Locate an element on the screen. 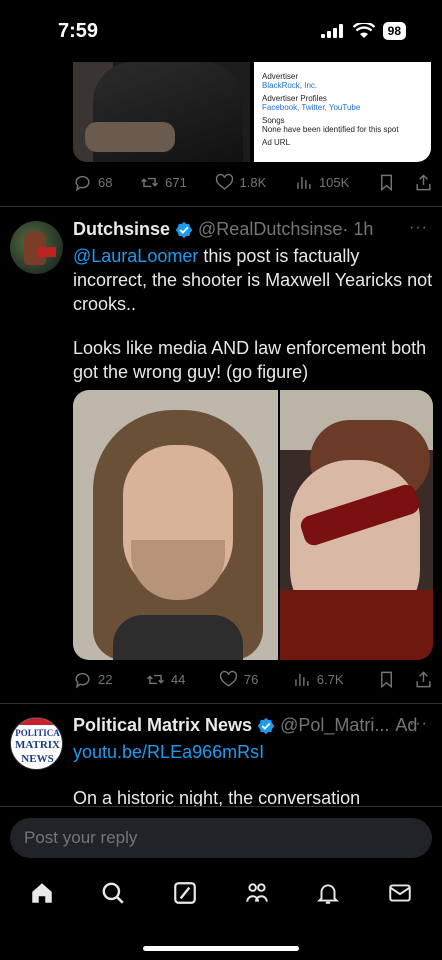  status-indicators: 98 is located at coordinates (363, 31).